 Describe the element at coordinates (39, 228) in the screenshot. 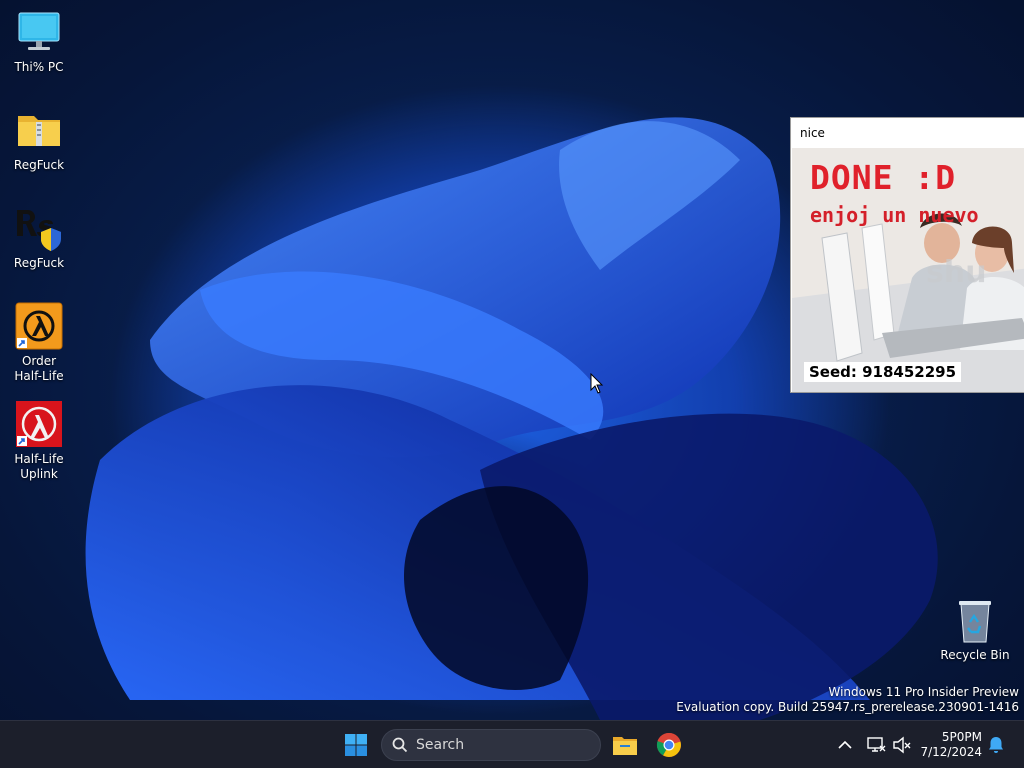

I see `rs-shield-icon` at that location.